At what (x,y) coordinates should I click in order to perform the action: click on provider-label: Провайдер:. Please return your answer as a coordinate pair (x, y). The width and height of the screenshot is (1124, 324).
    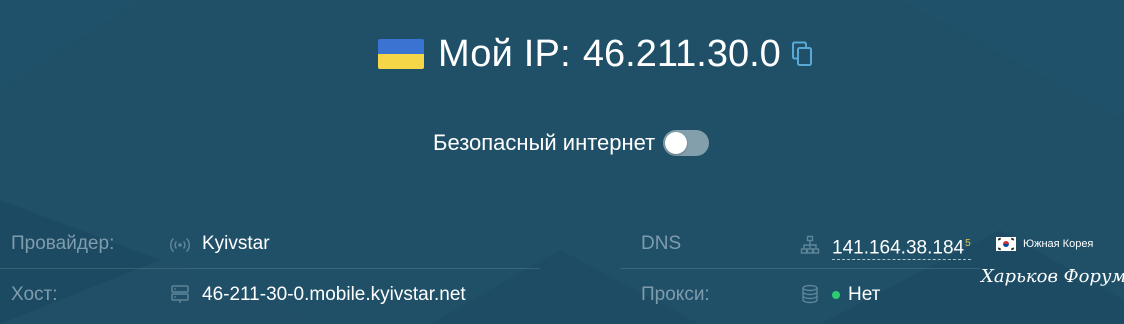
    Looking at the image, I should click on (63, 243).